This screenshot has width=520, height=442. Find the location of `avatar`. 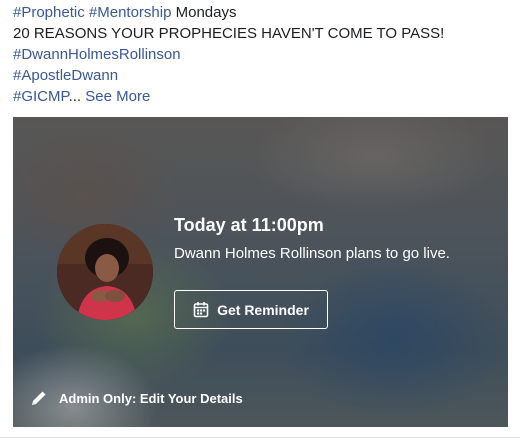

avatar is located at coordinates (105, 272).